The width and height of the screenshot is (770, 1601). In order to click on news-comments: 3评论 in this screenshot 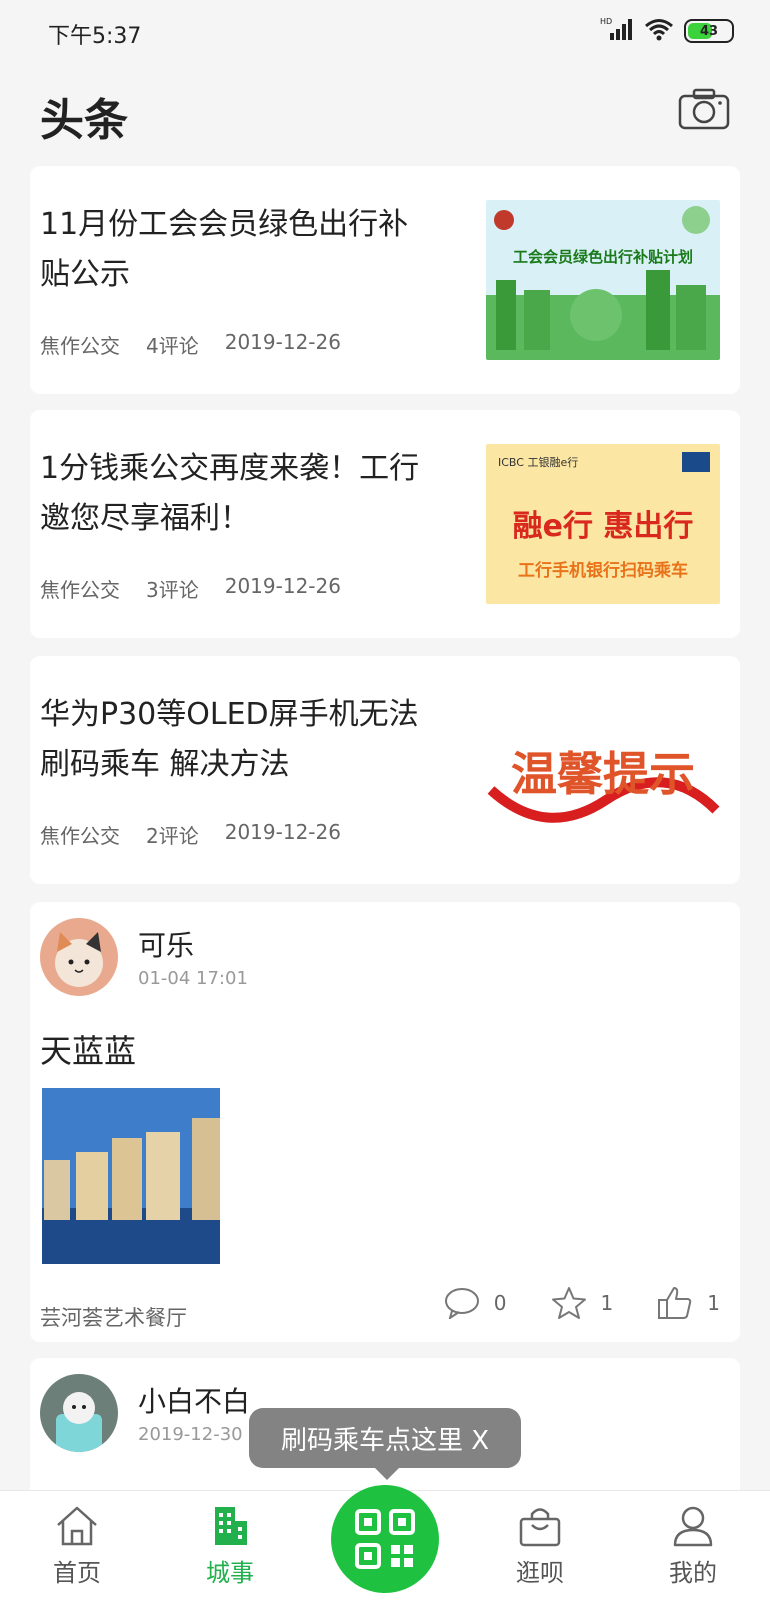, I will do `click(172, 590)`.